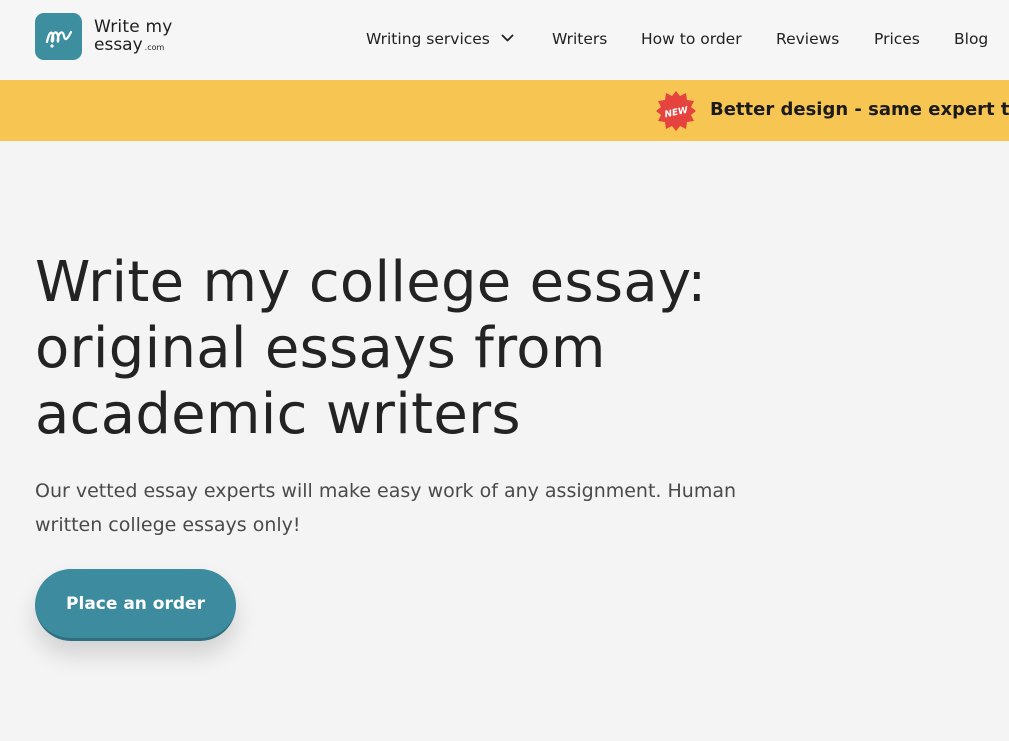 This screenshot has height=741, width=1009. What do you see at coordinates (507, 38) in the screenshot?
I see `chevron-down-icon` at bounding box center [507, 38].